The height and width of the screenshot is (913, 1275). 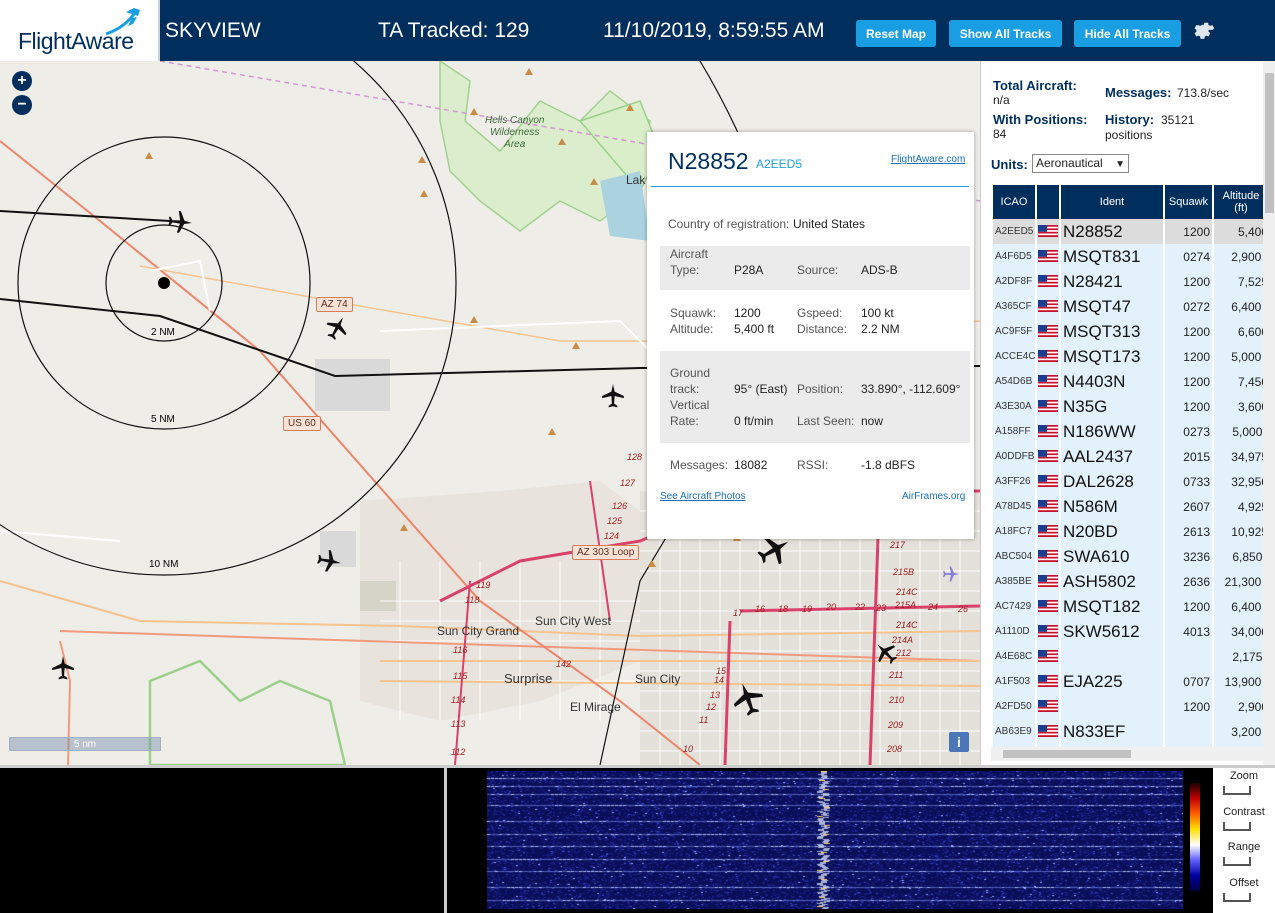 I want to click on vertical-scrollbar, so click(x=1269, y=413).